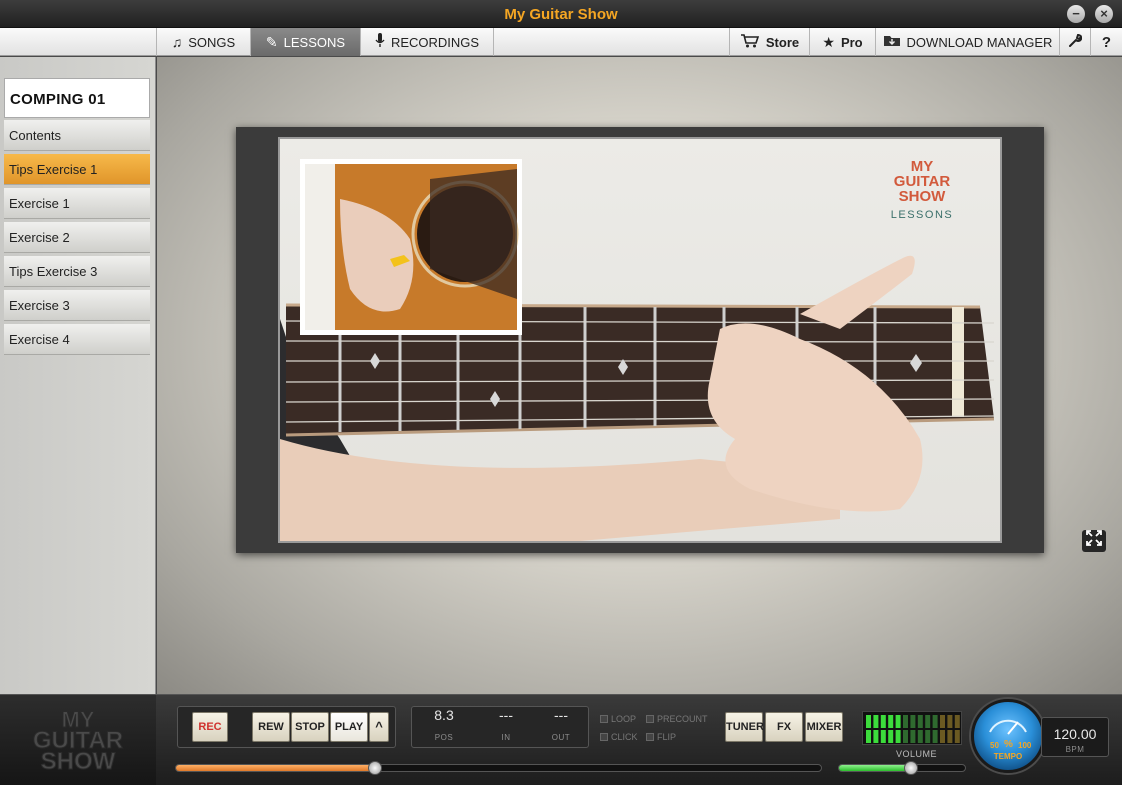 The width and height of the screenshot is (1122, 785). What do you see at coordinates (379, 727) in the screenshot?
I see `chevron-up-icon: ^` at bounding box center [379, 727].